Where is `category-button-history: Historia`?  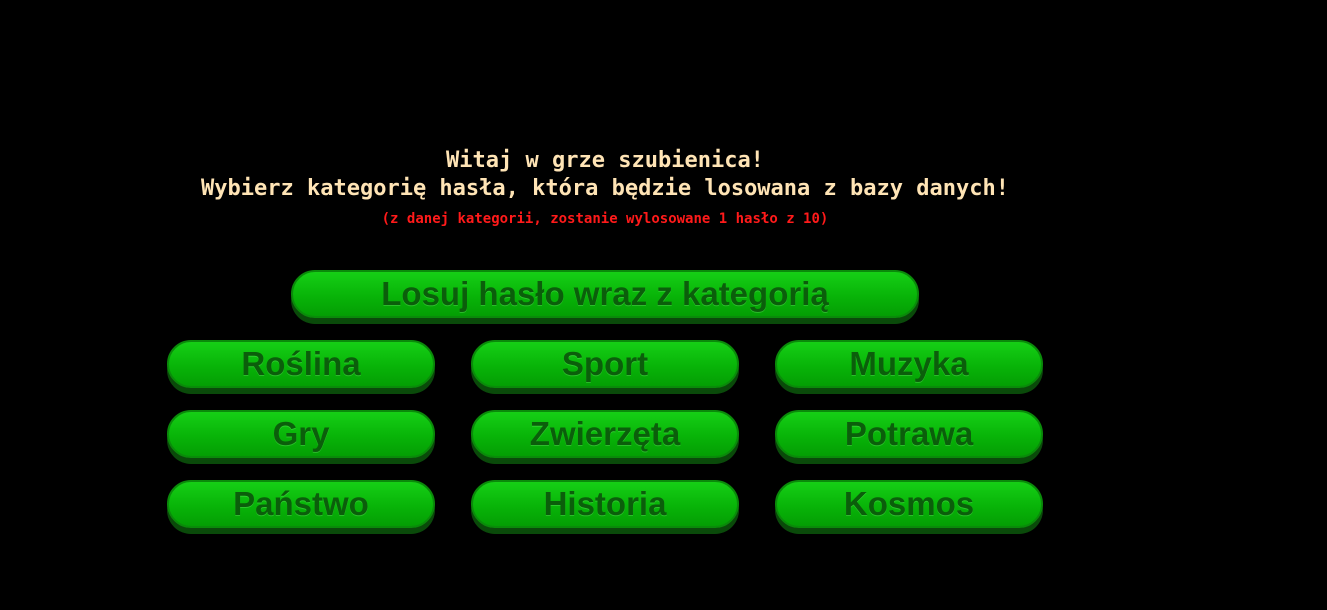 category-button-history: Historia is located at coordinates (605, 504).